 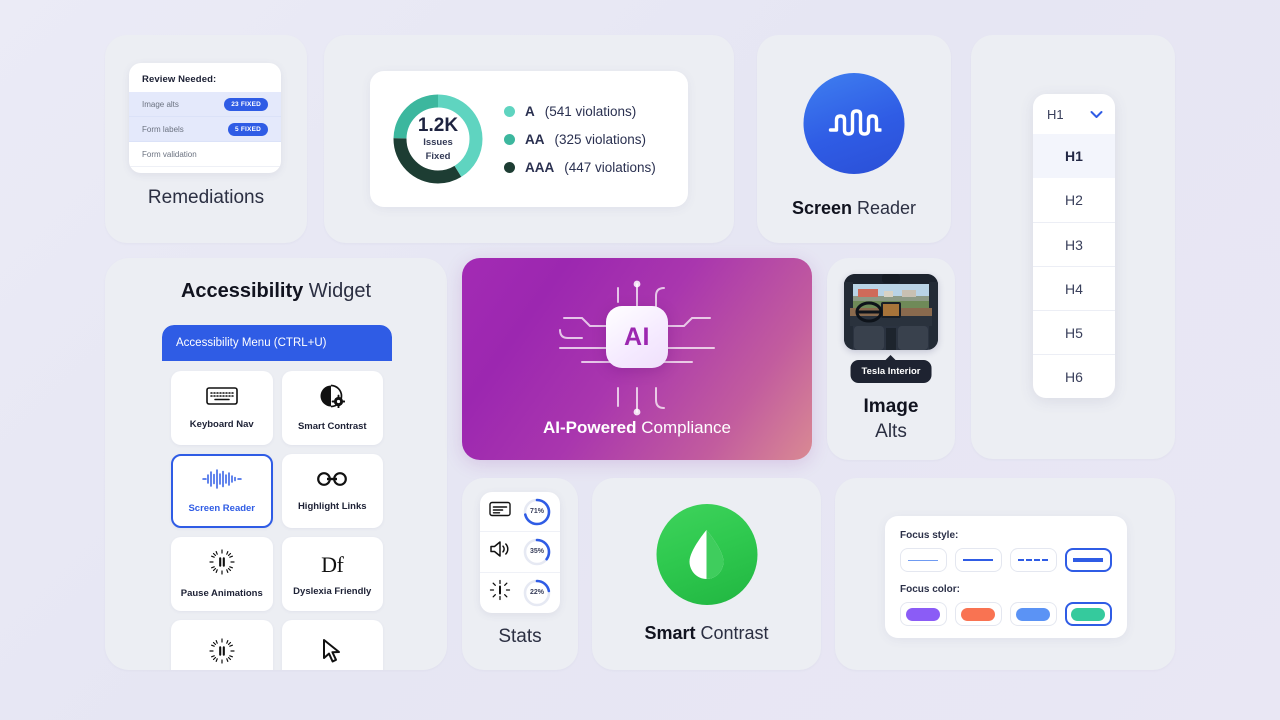 I want to click on stat-percent: 71%, so click(x=536, y=512).